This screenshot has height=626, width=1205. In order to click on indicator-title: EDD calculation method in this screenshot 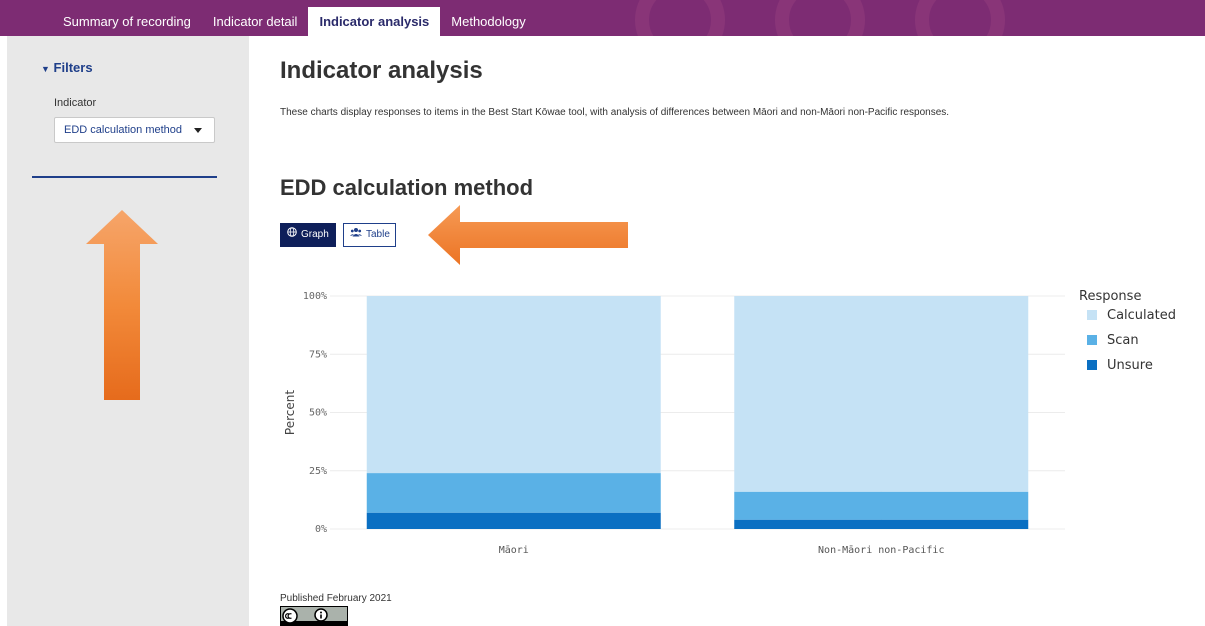, I will do `click(407, 187)`.